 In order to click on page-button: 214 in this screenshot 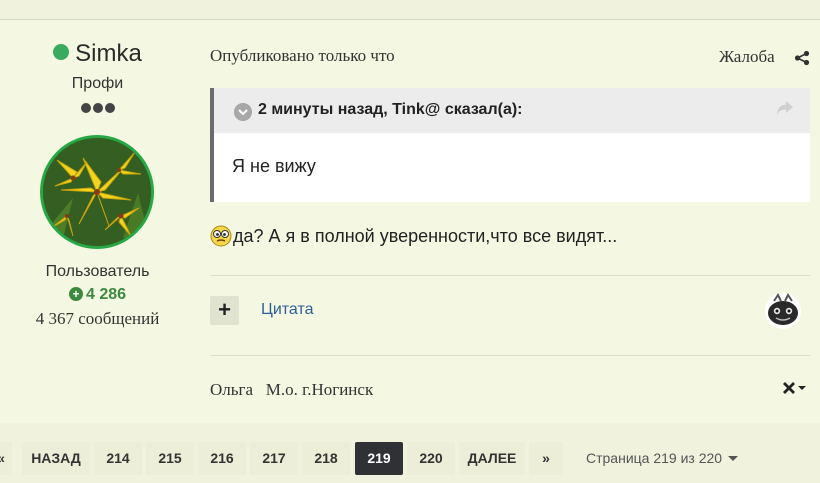, I will do `click(118, 458)`.